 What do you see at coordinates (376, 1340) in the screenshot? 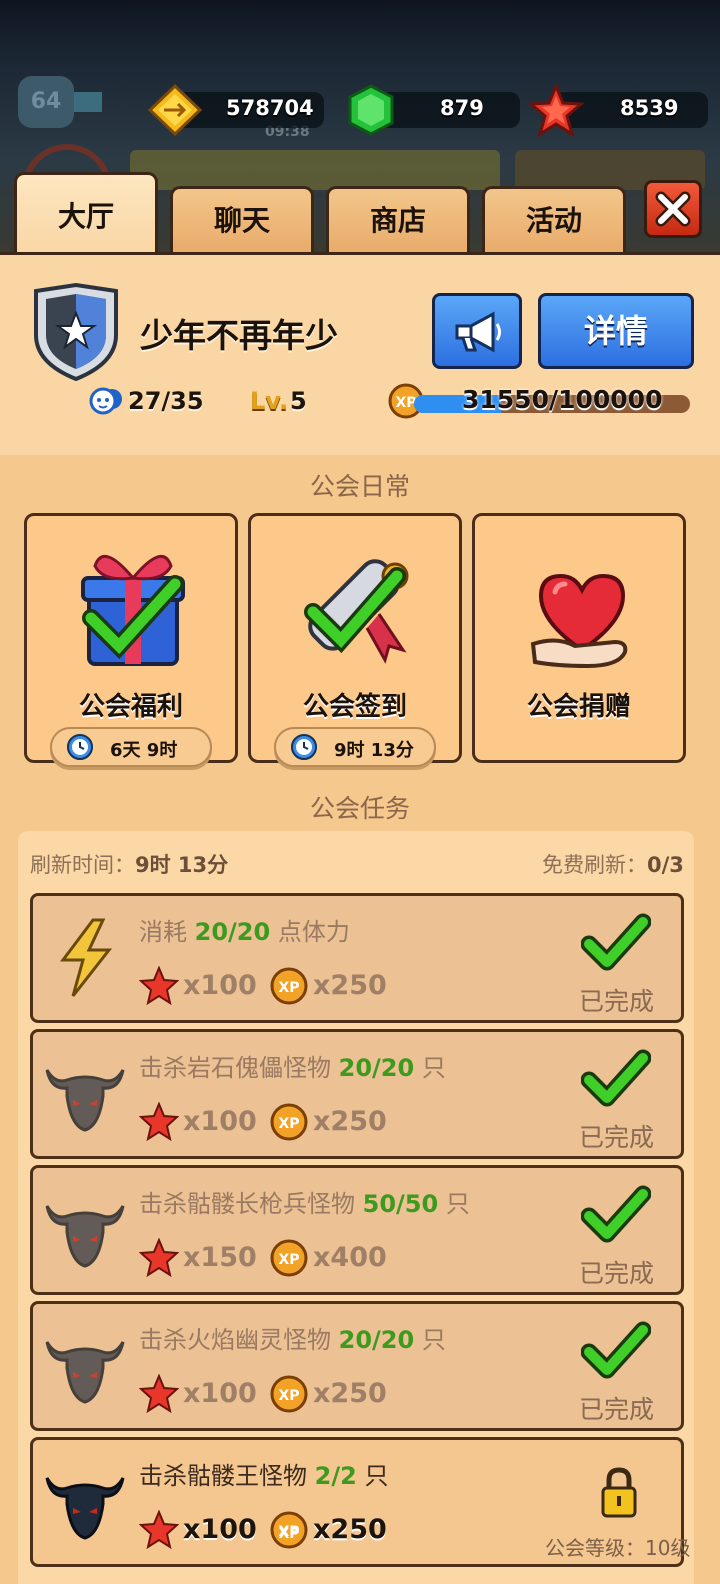
I see `task-progress: 20/20` at bounding box center [376, 1340].